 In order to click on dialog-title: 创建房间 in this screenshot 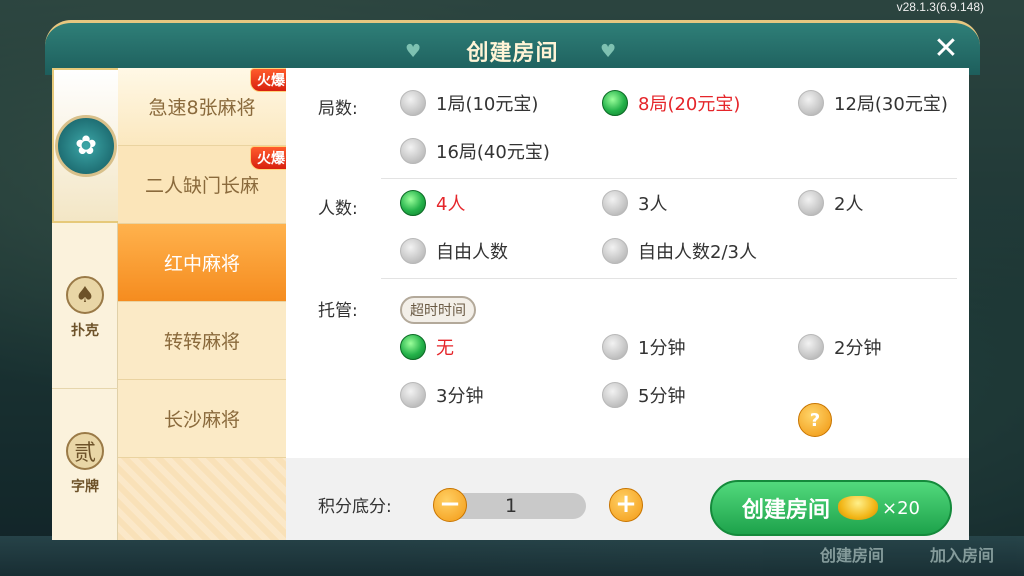, I will do `click(512, 53)`.